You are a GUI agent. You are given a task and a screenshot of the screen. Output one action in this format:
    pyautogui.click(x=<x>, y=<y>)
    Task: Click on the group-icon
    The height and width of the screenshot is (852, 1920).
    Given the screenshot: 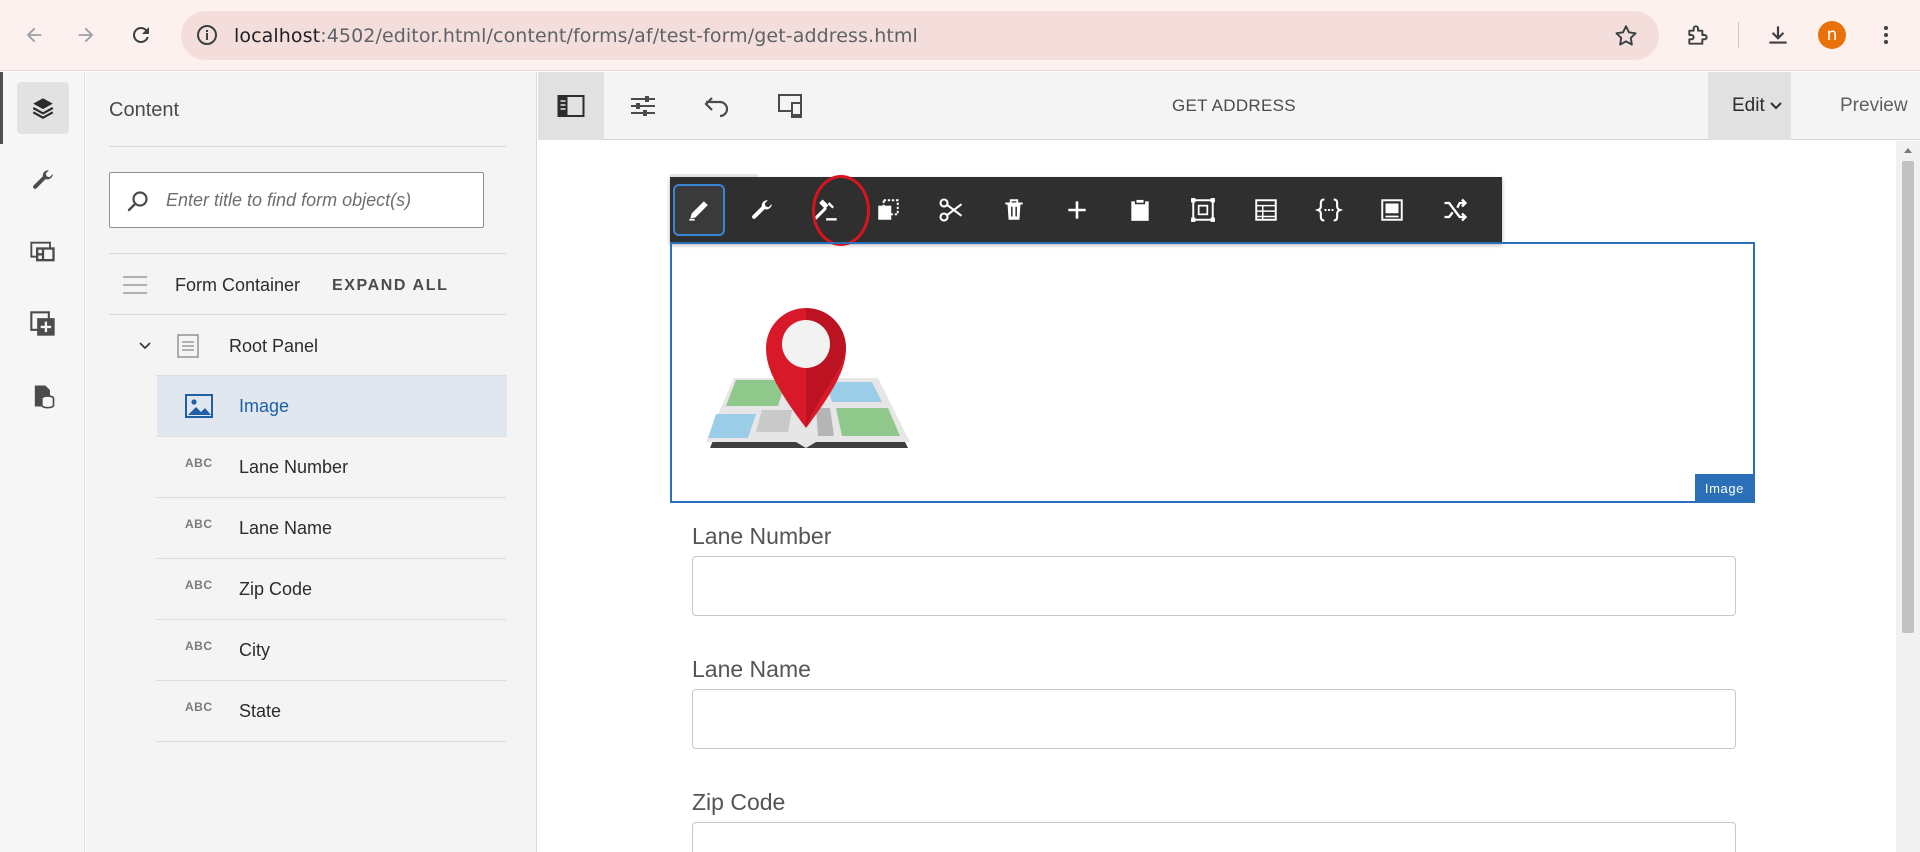 What is the action you would take?
    pyautogui.click(x=1203, y=210)
    